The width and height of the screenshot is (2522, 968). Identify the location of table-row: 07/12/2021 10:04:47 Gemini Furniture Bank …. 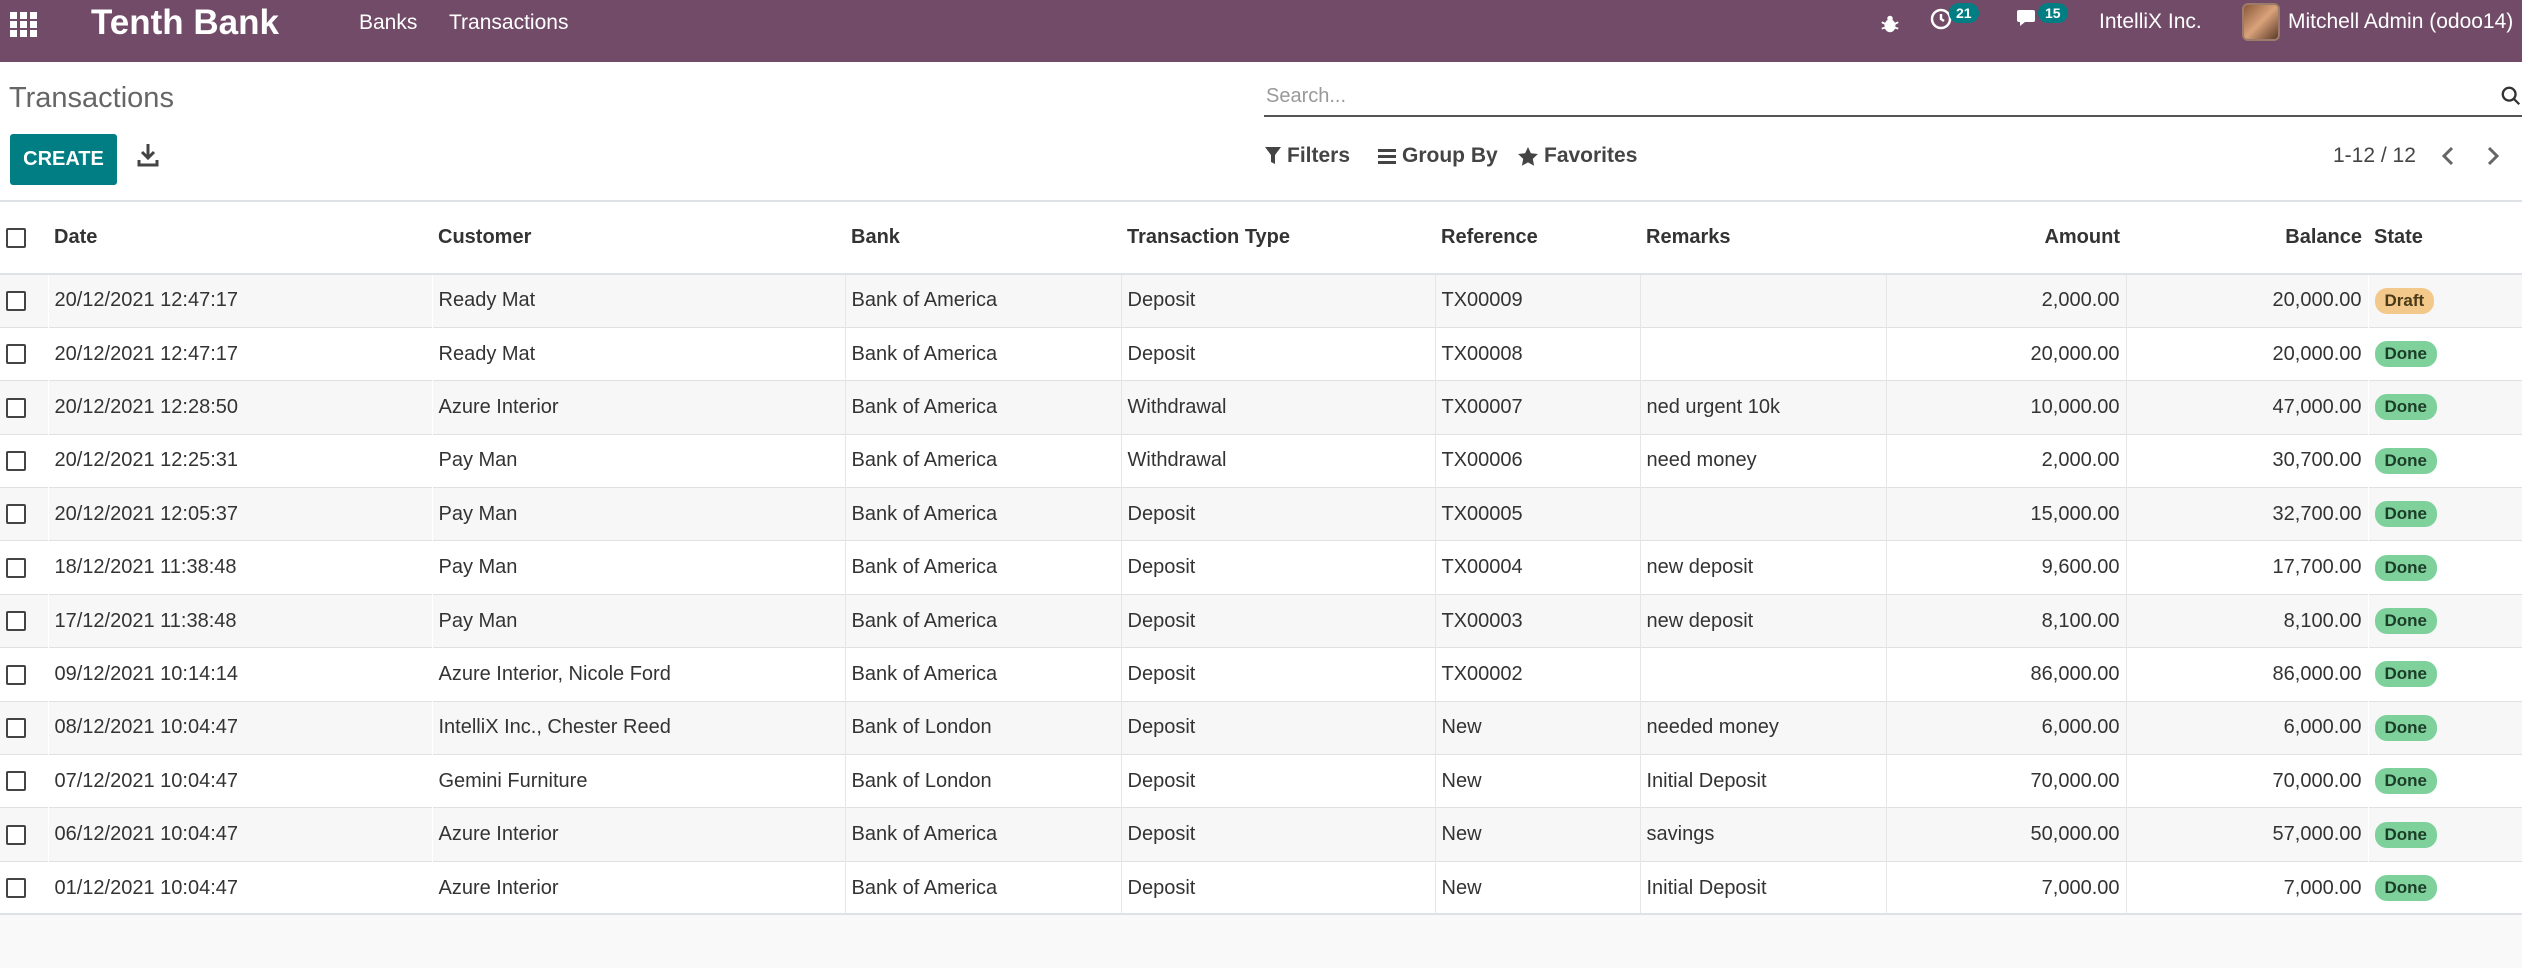
(1261, 781).